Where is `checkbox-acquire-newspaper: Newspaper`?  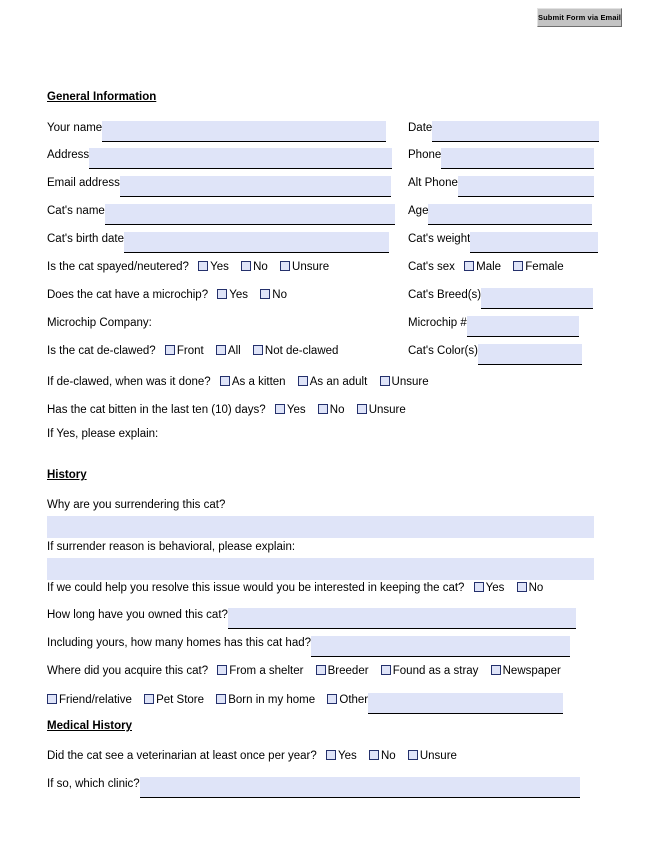
checkbox-acquire-newspaper: Newspaper is located at coordinates (525, 671).